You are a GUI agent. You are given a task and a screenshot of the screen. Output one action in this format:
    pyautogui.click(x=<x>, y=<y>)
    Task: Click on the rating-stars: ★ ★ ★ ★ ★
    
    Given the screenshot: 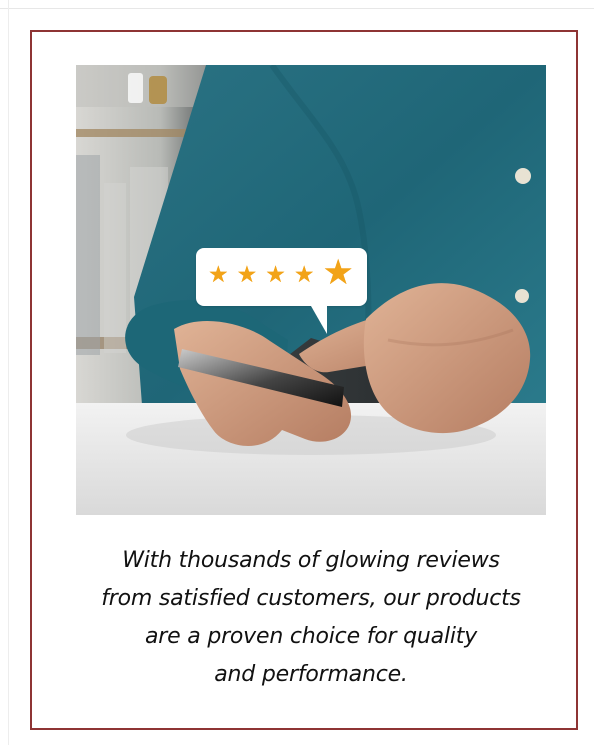 What is the action you would take?
    pyautogui.click(x=281, y=273)
    